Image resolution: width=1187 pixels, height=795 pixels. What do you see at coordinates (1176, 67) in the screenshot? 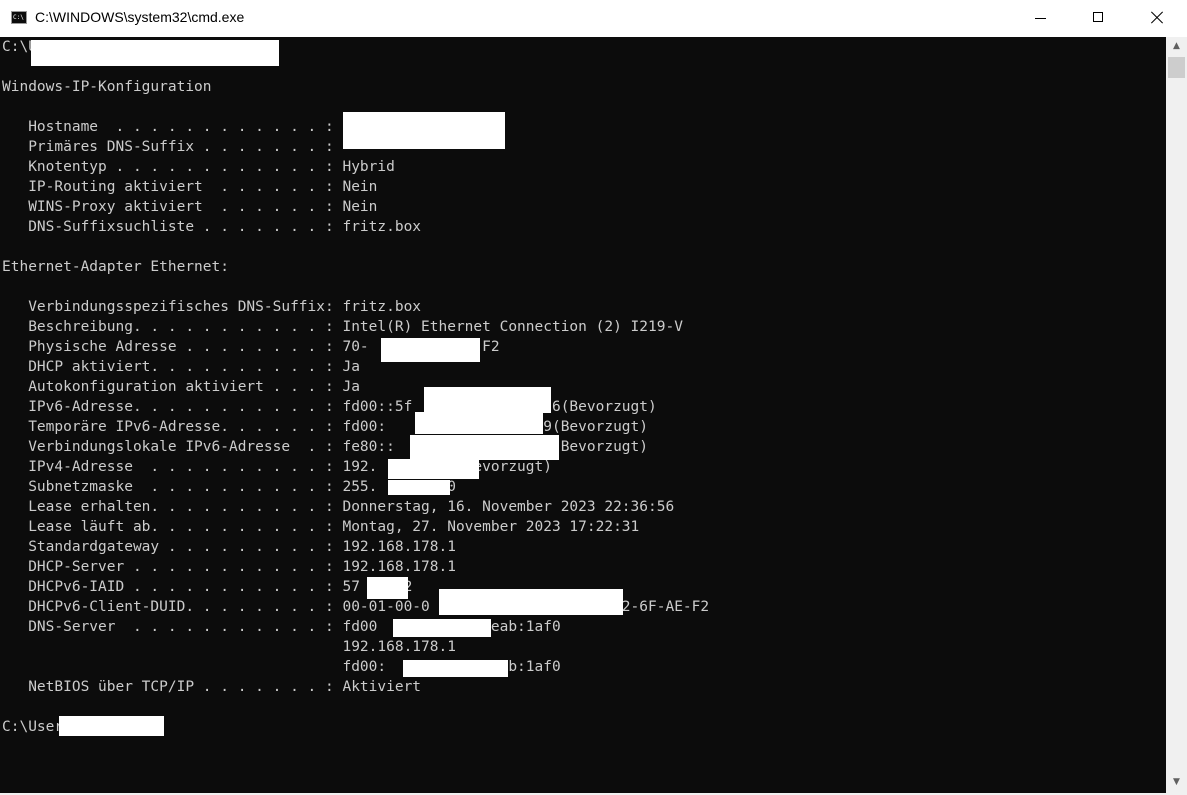
I see `scrollbar-thumb` at bounding box center [1176, 67].